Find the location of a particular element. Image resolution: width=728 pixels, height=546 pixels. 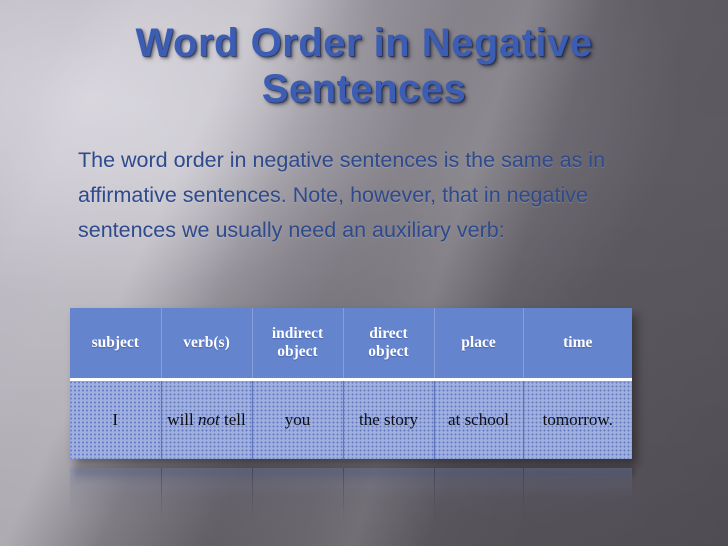

cell-value-place: at school is located at coordinates (478, 420).